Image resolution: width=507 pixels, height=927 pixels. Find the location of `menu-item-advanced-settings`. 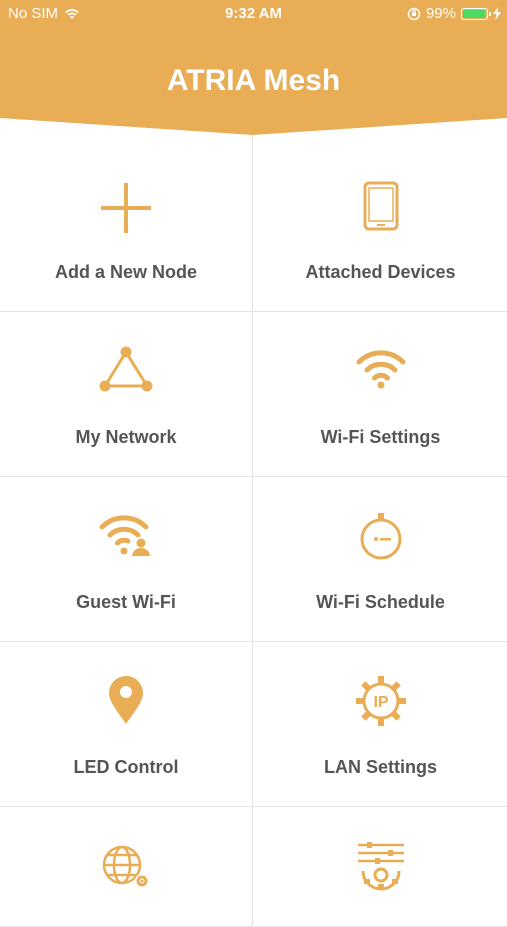

menu-item-advanced-settings is located at coordinates (380, 867).